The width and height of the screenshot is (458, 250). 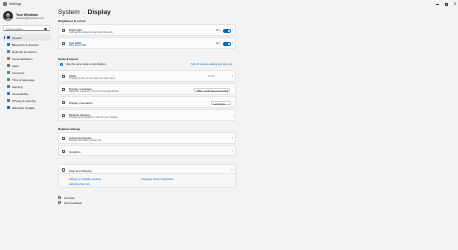 What do you see at coordinates (64, 90) in the screenshot?
I see `resolution-icon` at bounding box center [64, 90].